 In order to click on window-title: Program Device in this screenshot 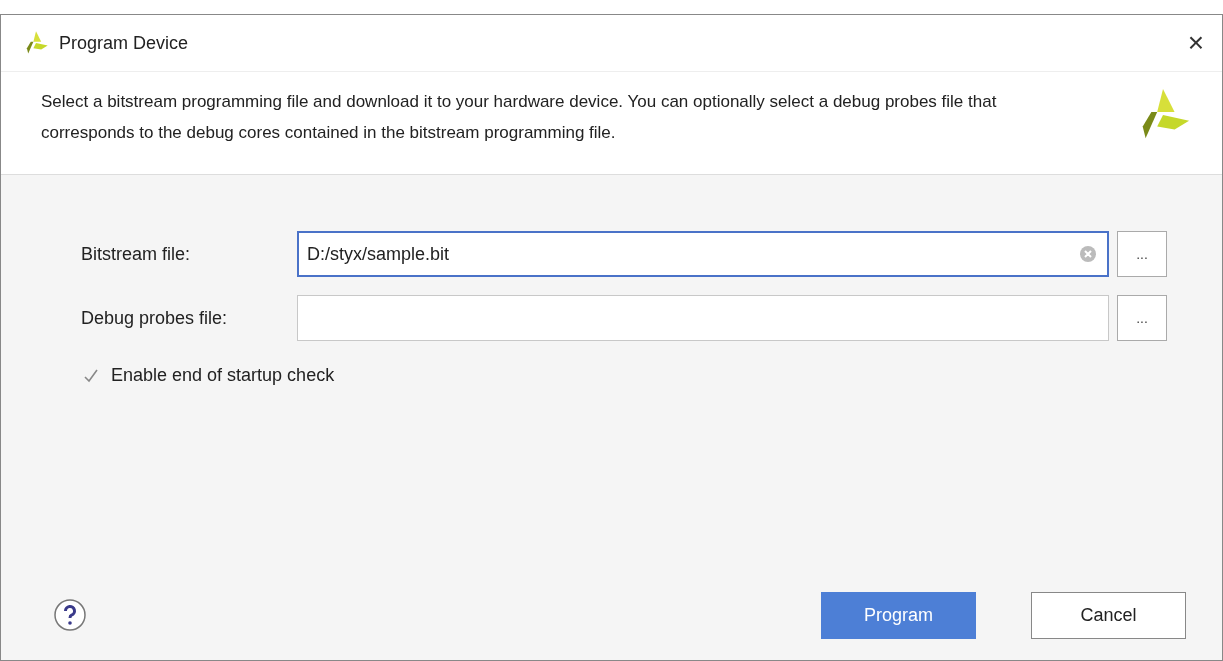, I will do `click(124, 43)`.